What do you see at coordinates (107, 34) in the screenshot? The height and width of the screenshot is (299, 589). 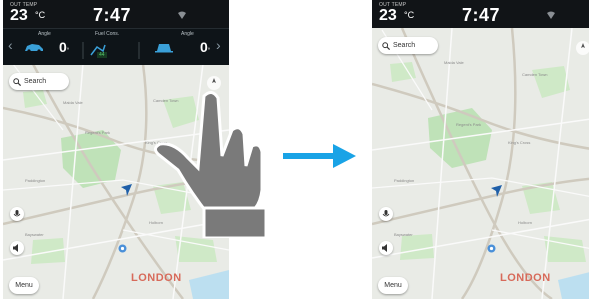 I see `fuel-consumption-label: Fuel Cons.` at bounding box center [107, 34].